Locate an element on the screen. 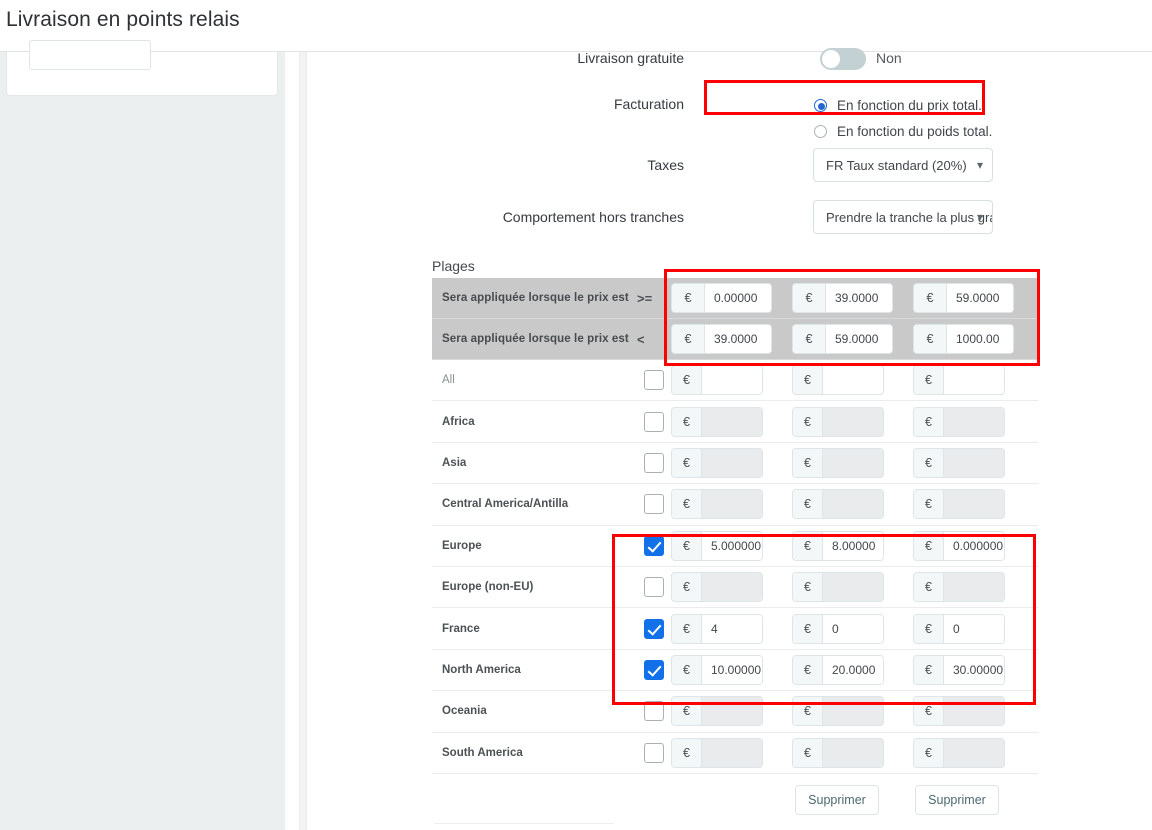 This screenshot has width=1152, height=830. zone-label: Europe is located at coordinates (462, 545).